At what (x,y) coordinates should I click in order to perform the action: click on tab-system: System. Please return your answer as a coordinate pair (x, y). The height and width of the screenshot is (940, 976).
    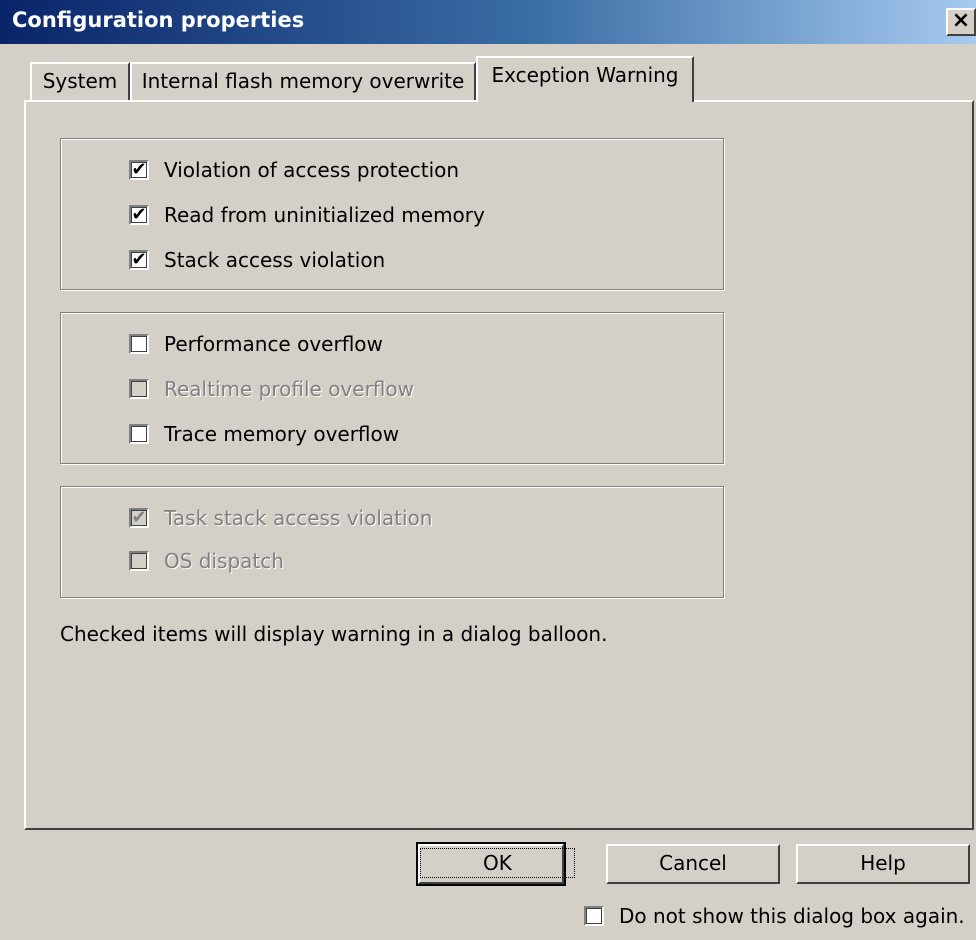
    Looking at the image, I should click on (80, 82).